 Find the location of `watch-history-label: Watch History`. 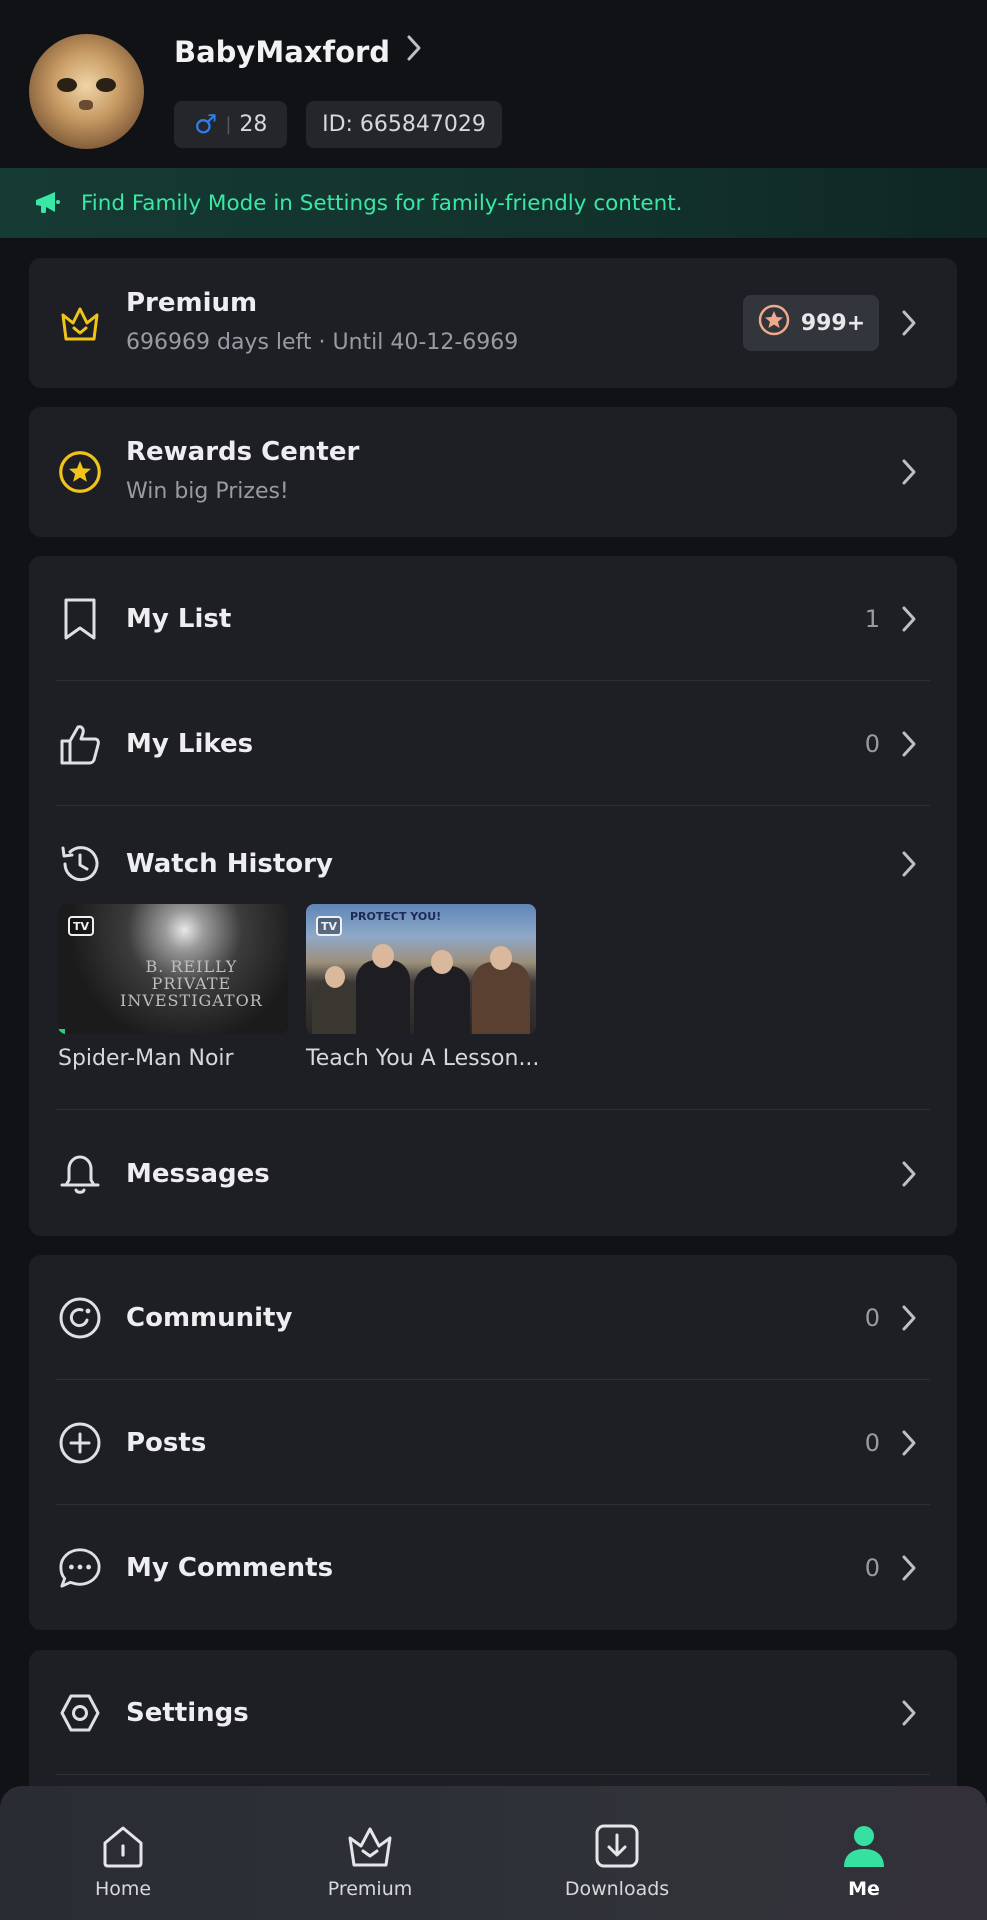

watch-history-label: Watch History is located at coordinates (229, 863).